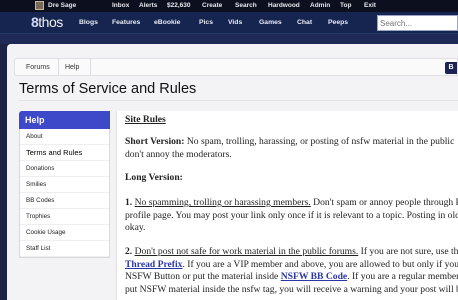 Image resolution: width=458 pixels, height=300 pixels. I want to click on nav-ebookie: eBookie, so click(167, 22).